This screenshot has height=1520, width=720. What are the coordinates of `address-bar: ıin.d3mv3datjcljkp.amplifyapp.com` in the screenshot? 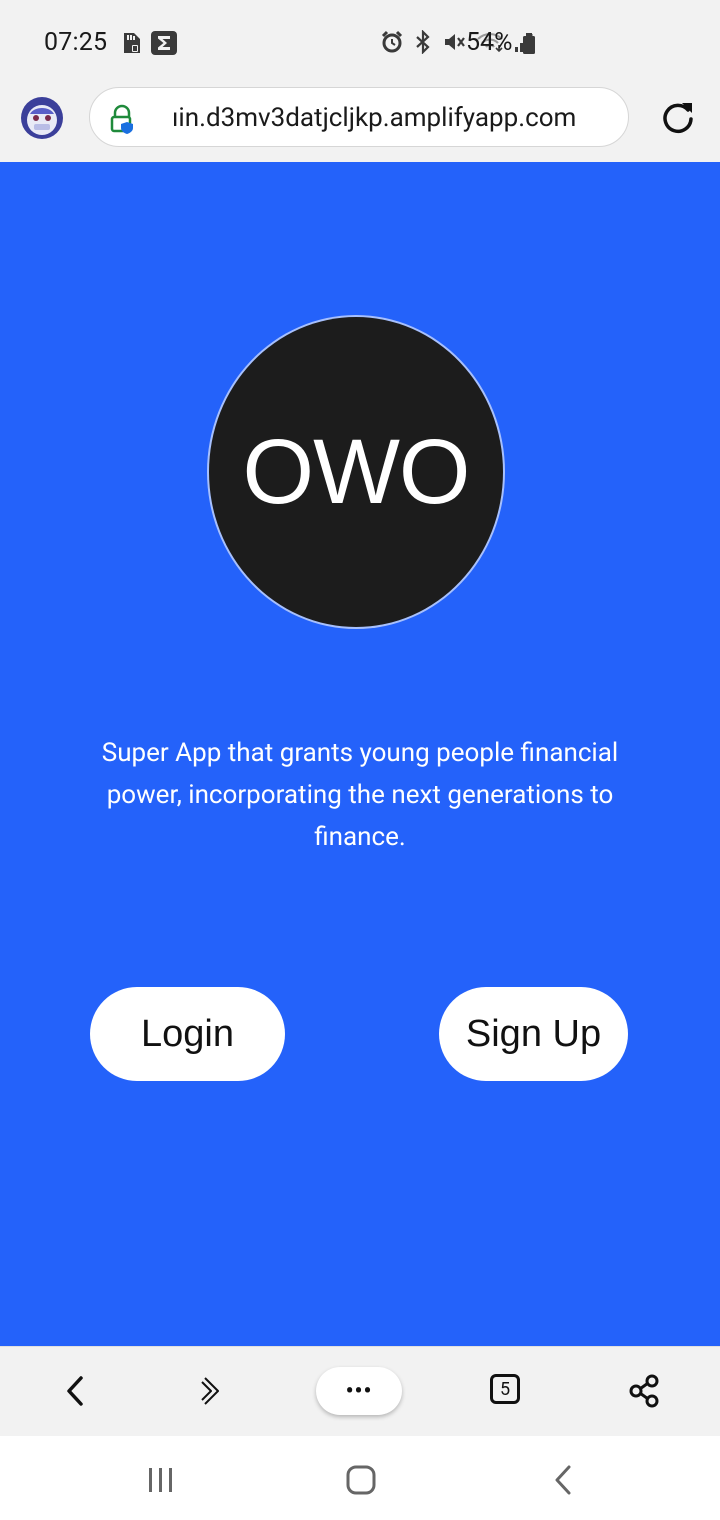 It's located at (359, 117).